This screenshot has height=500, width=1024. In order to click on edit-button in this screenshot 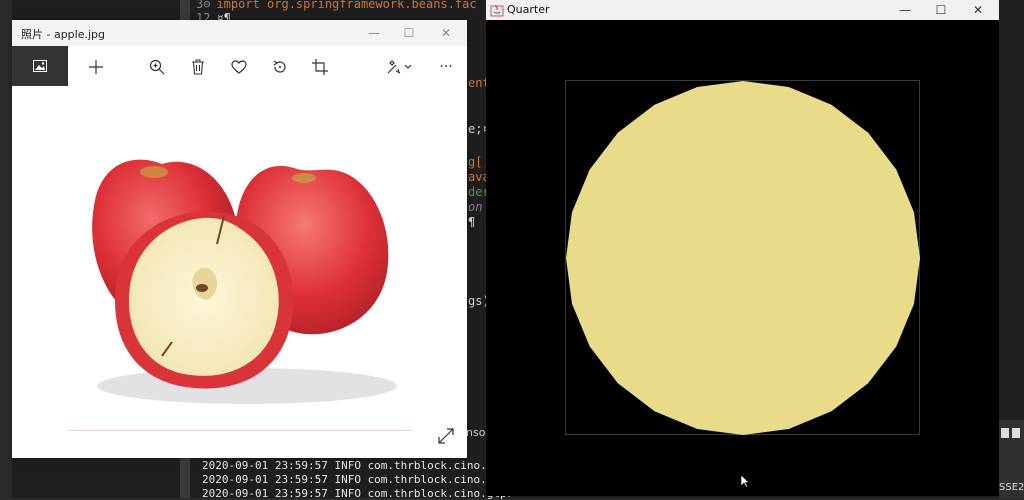, I will do `click(400, 67)`.